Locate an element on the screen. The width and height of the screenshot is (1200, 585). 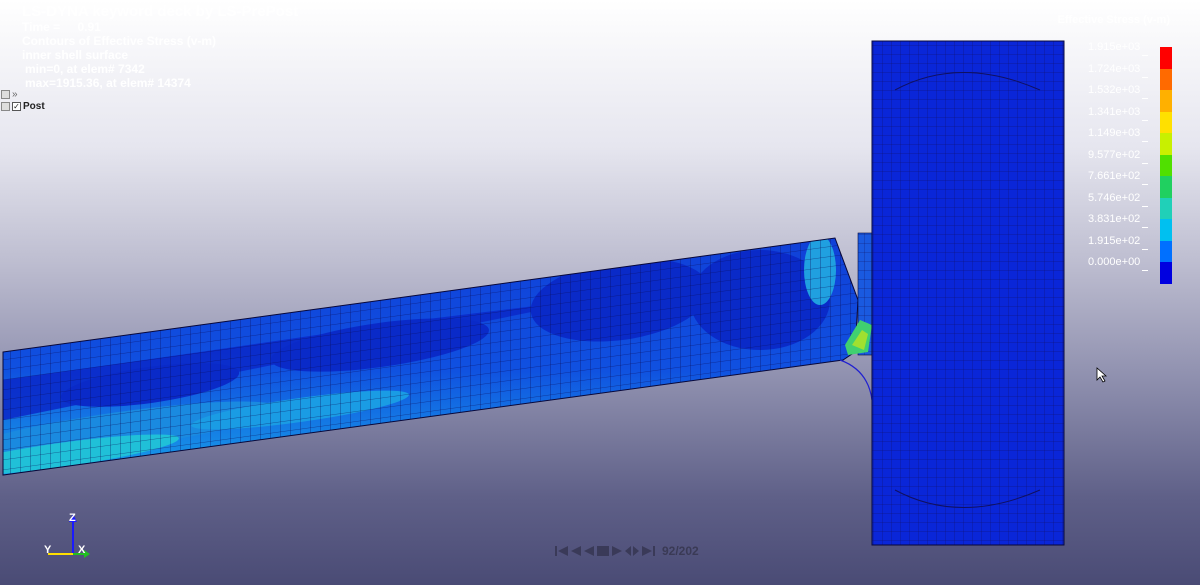
legend-title: Effective Stress (v-m) is located at coordinates (1114, 20).